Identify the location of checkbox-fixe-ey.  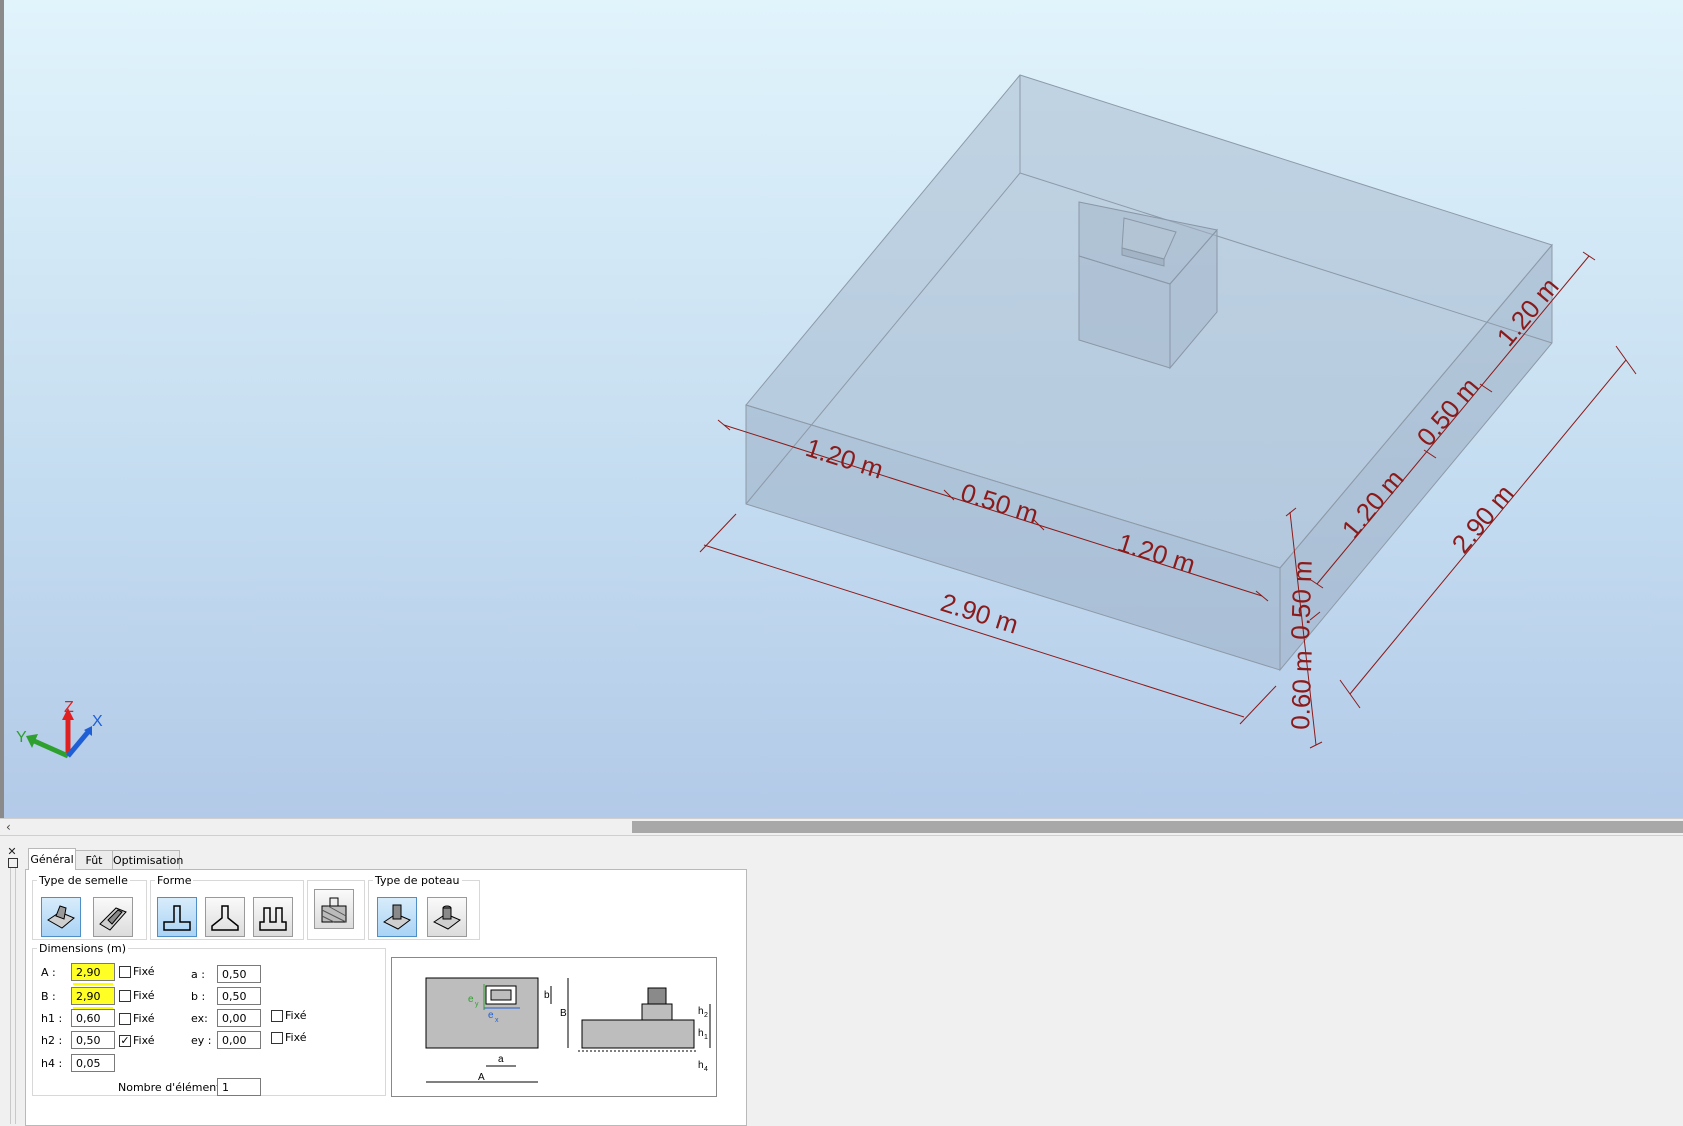
(277, 1038).